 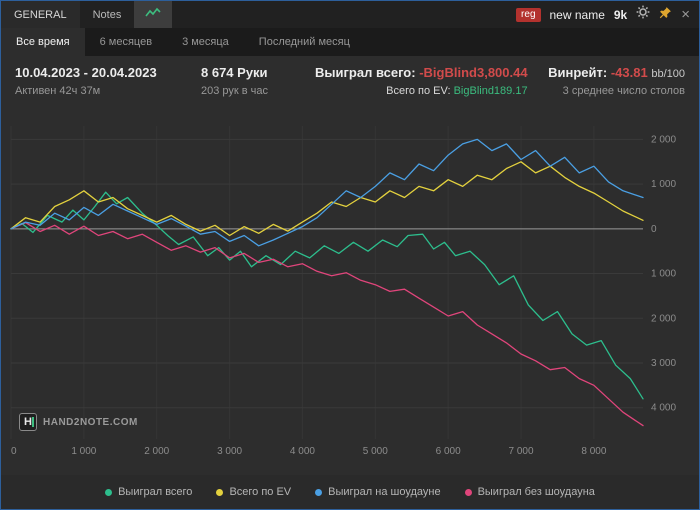 What do you see at coordinates (108, 81) in the screenshot?
I see `date-range-block: 10.04.2023 - 20.04.2023 Активен 42ч 37м` at bounding box center [108, 81].